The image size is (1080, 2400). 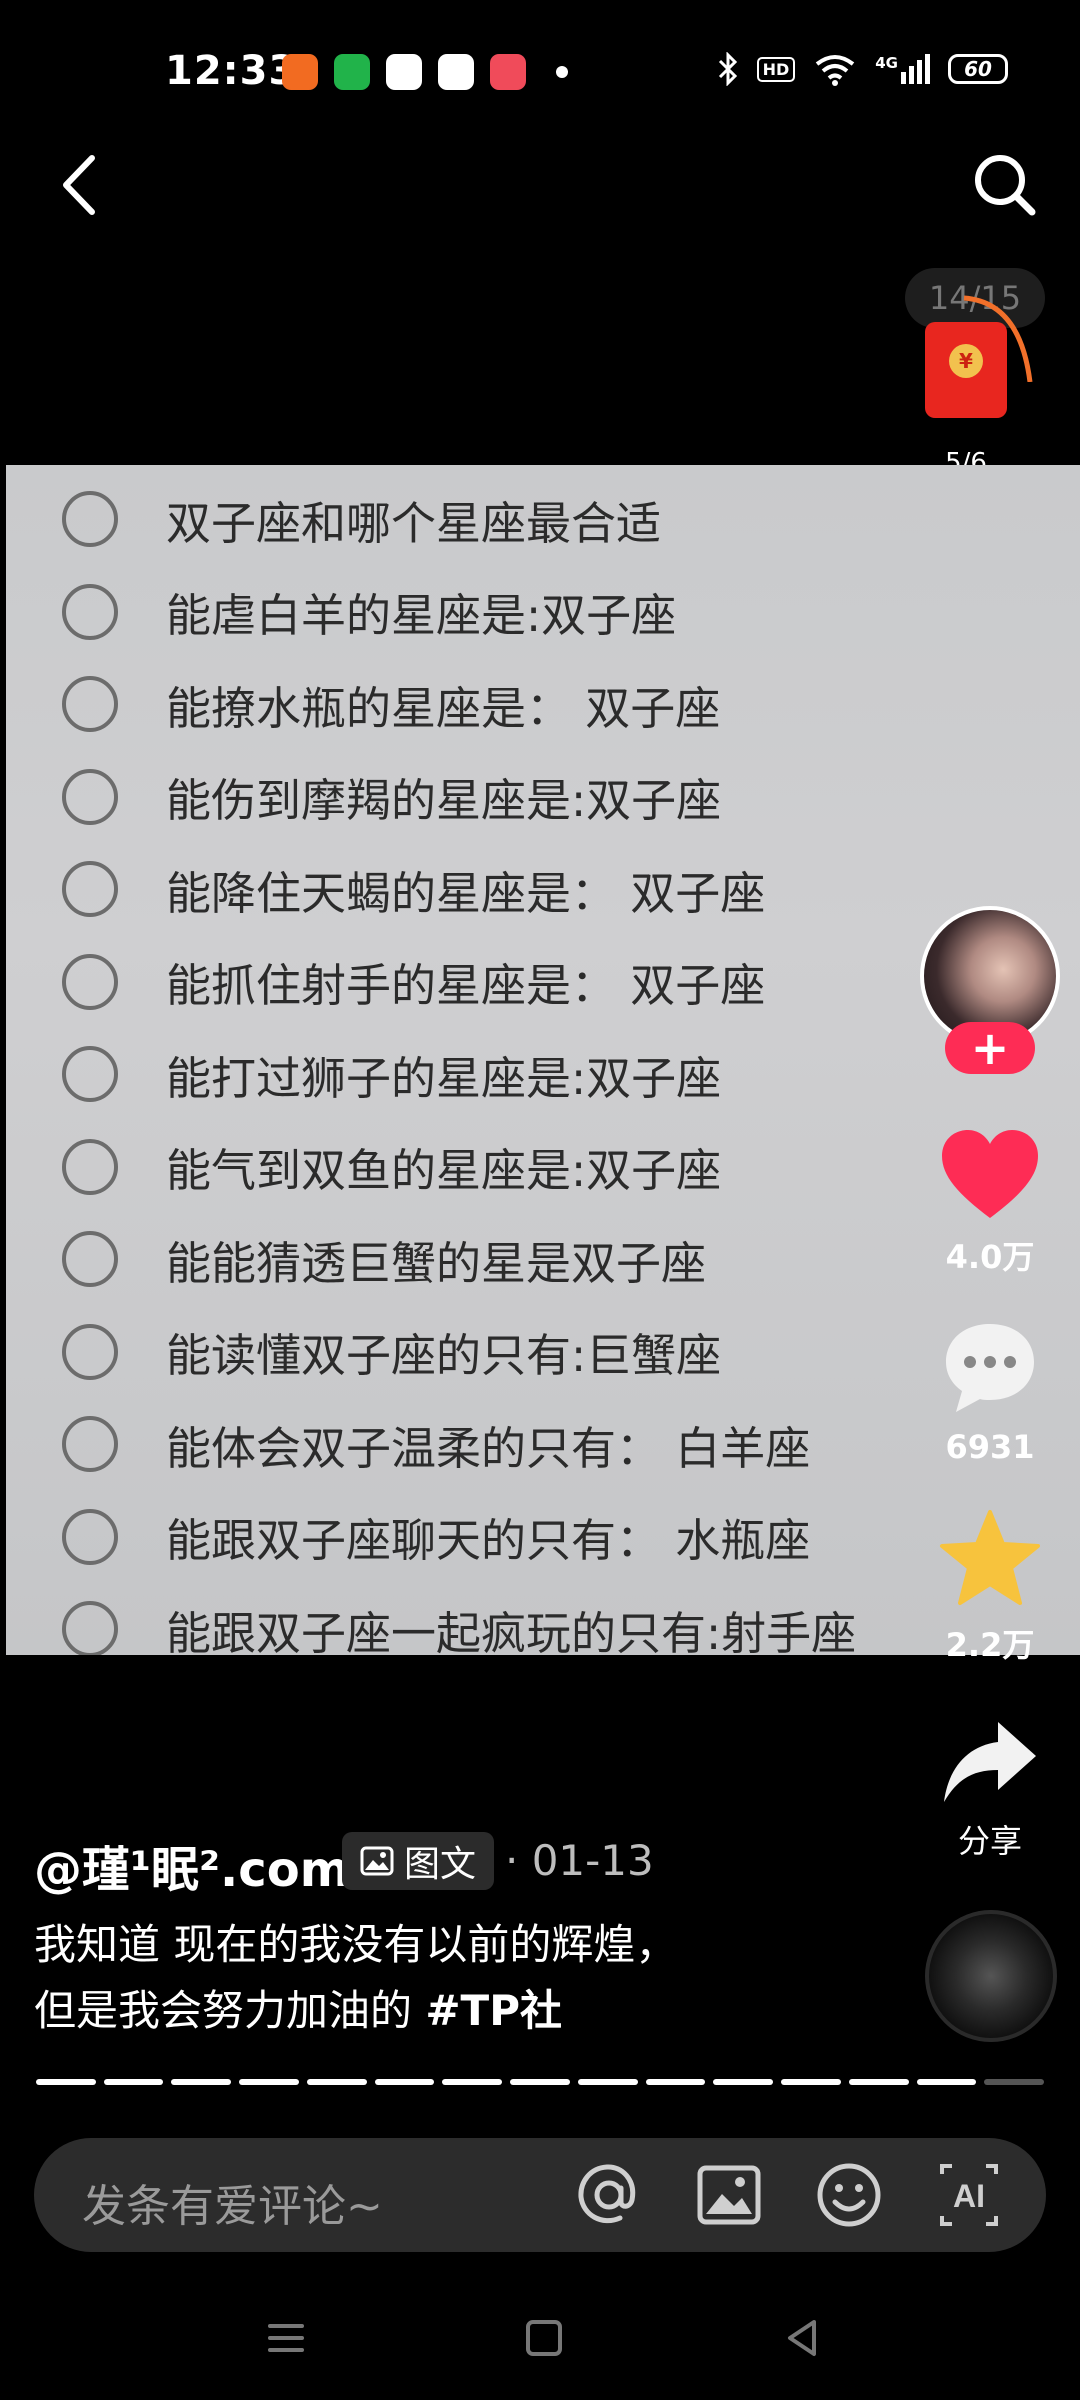 I want to click on ai-icon: AI, so click(x=969, y=2195).